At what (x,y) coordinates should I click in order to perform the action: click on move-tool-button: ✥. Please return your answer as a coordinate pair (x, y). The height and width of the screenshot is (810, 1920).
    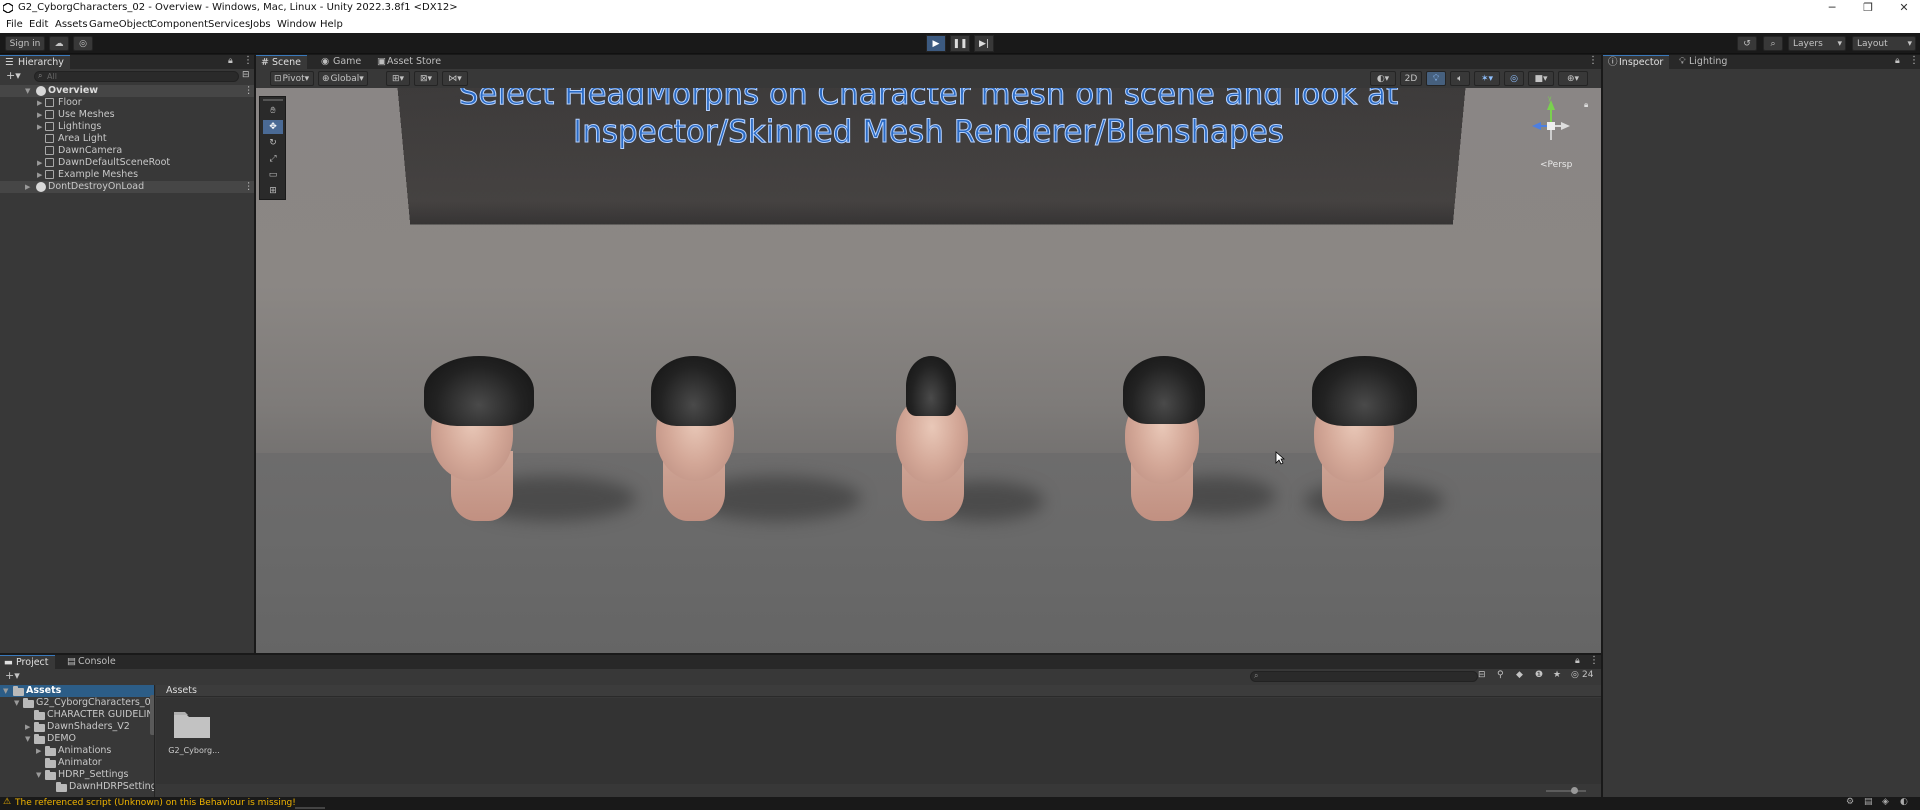
    Looking at the image, I should click on (273, 127).